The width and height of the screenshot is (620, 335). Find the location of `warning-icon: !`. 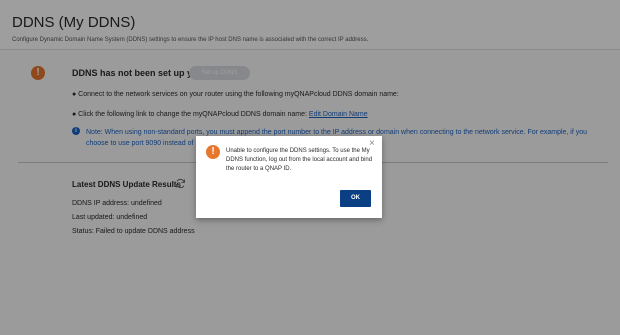

warning-icon: ! is located at coordinates (213, 152).